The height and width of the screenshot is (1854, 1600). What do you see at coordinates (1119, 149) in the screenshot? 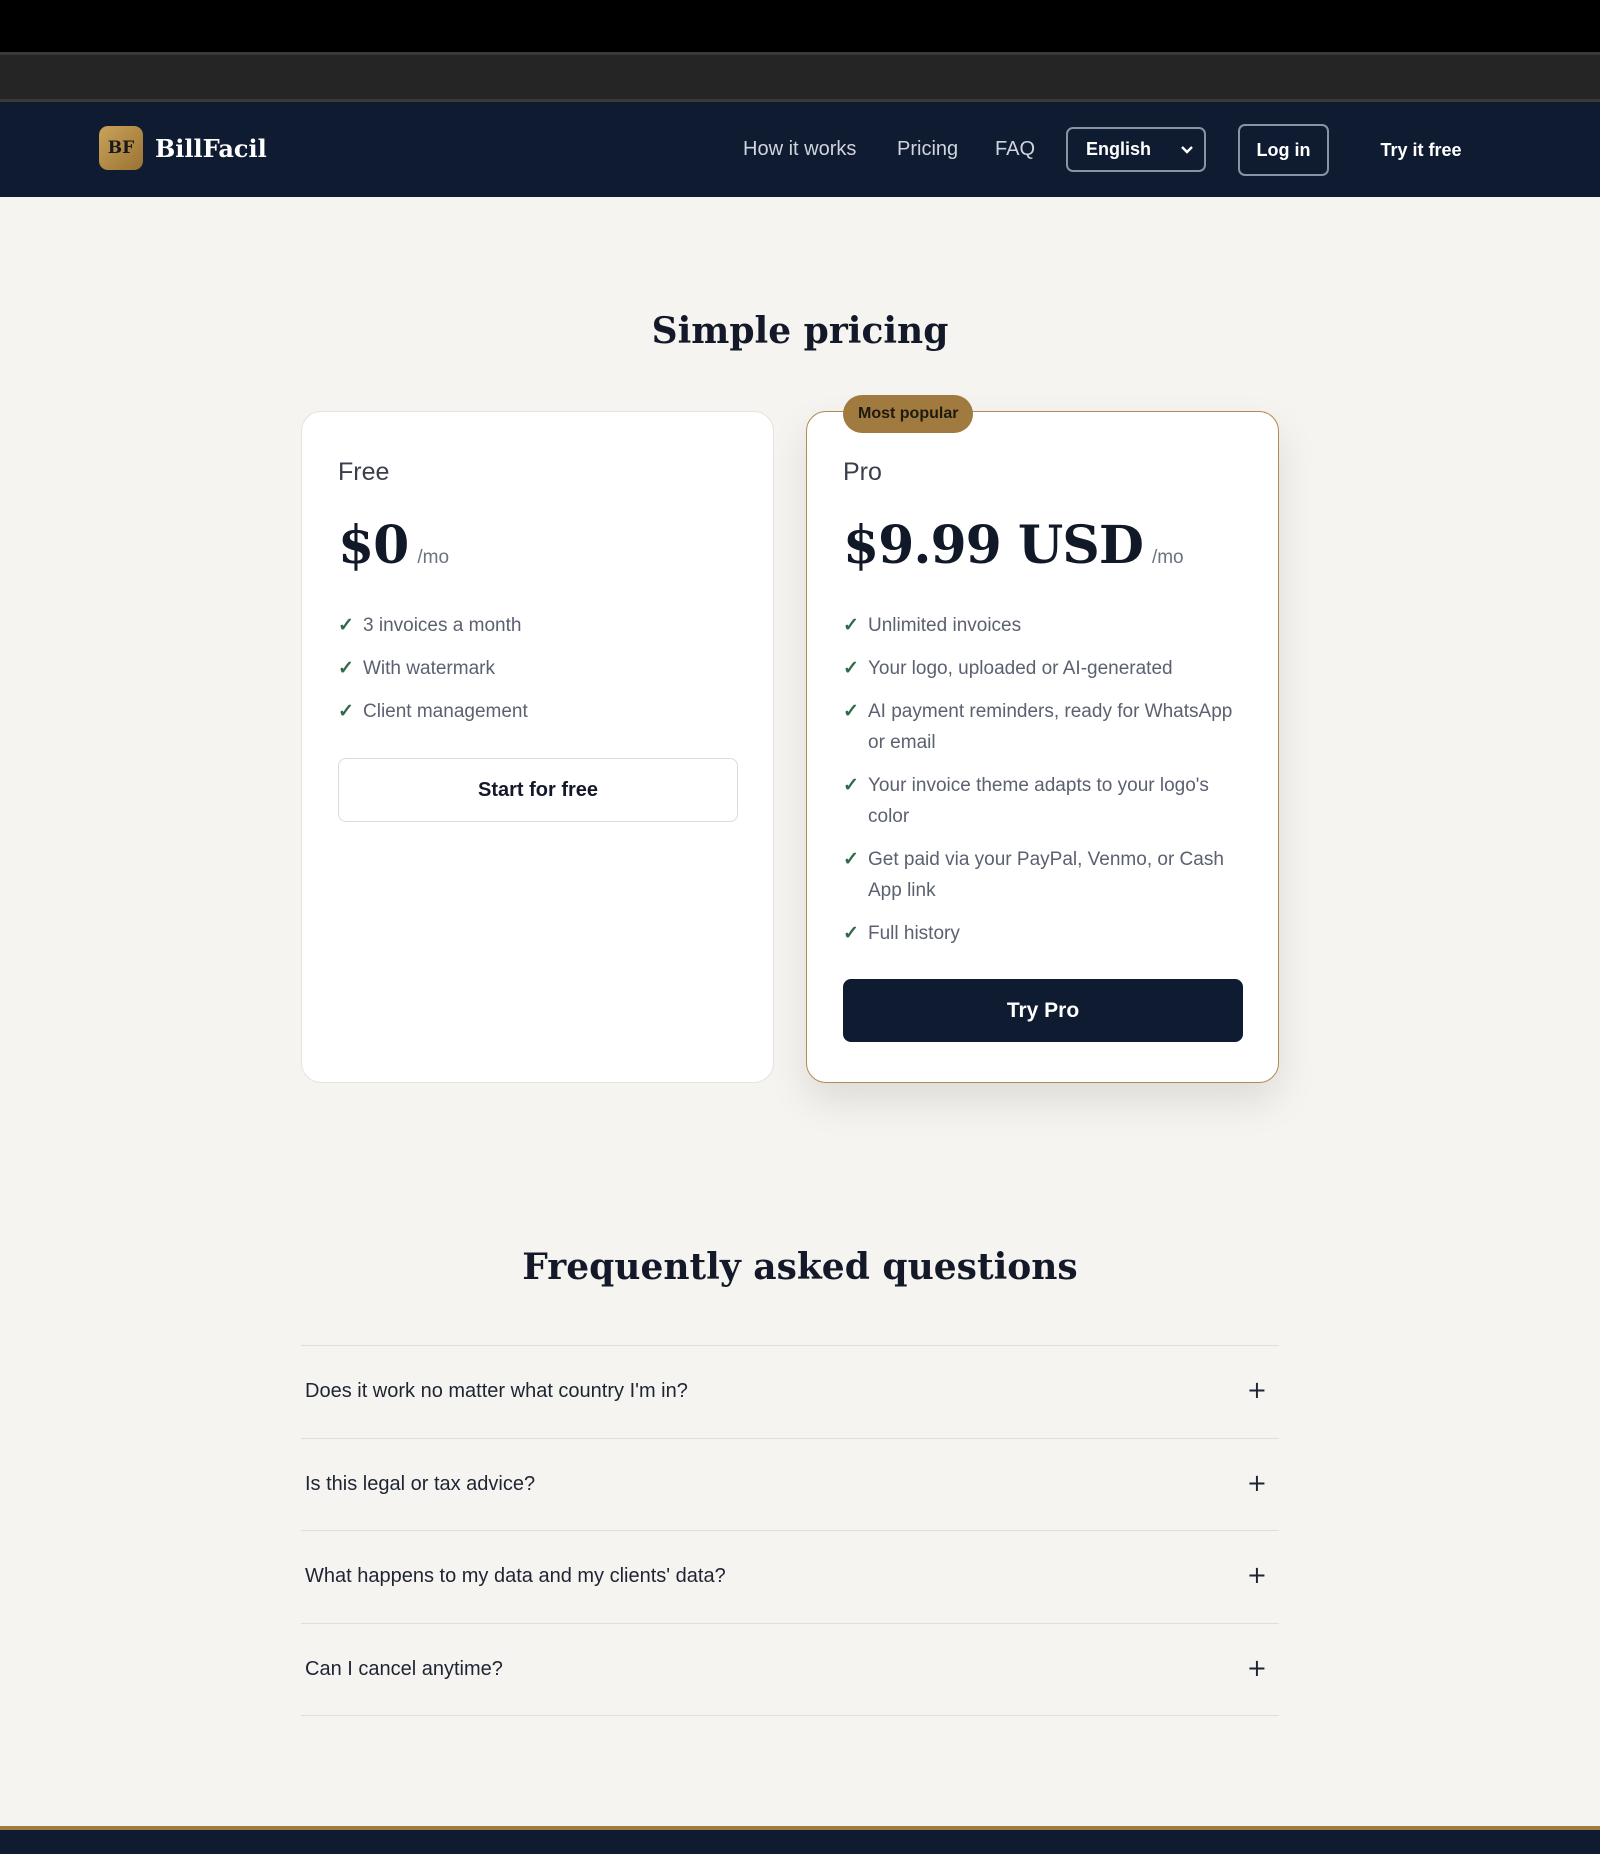
I see `language-value: English` at bounding box center [1119, 149].